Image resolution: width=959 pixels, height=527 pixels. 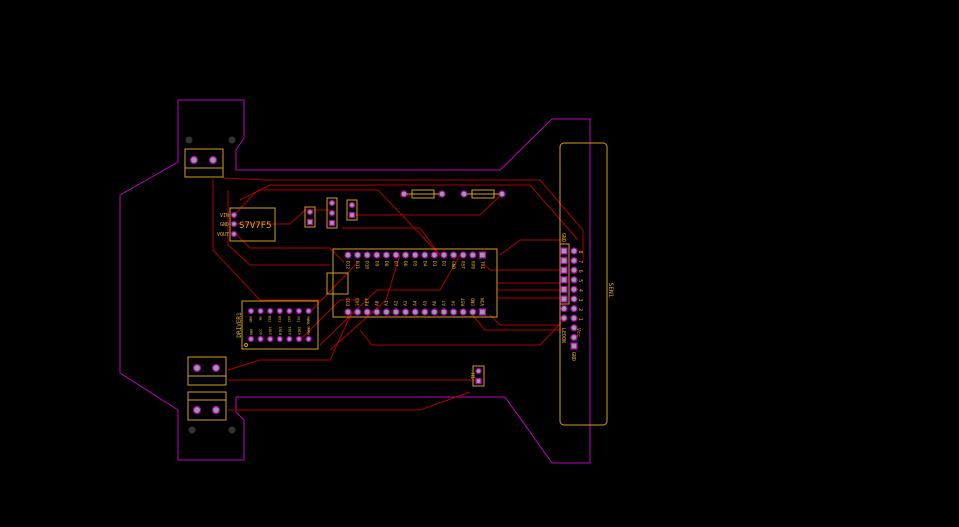 I want to click on pin-label: D13, so click(x=349, y=302).